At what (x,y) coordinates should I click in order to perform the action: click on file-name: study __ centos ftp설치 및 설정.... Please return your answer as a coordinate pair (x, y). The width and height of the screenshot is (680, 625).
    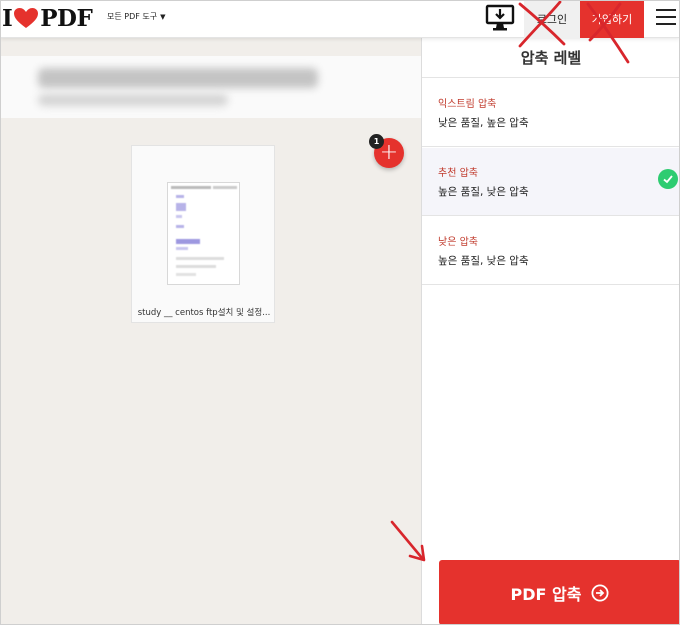
    Looking at the image, I should click on (204, 313).